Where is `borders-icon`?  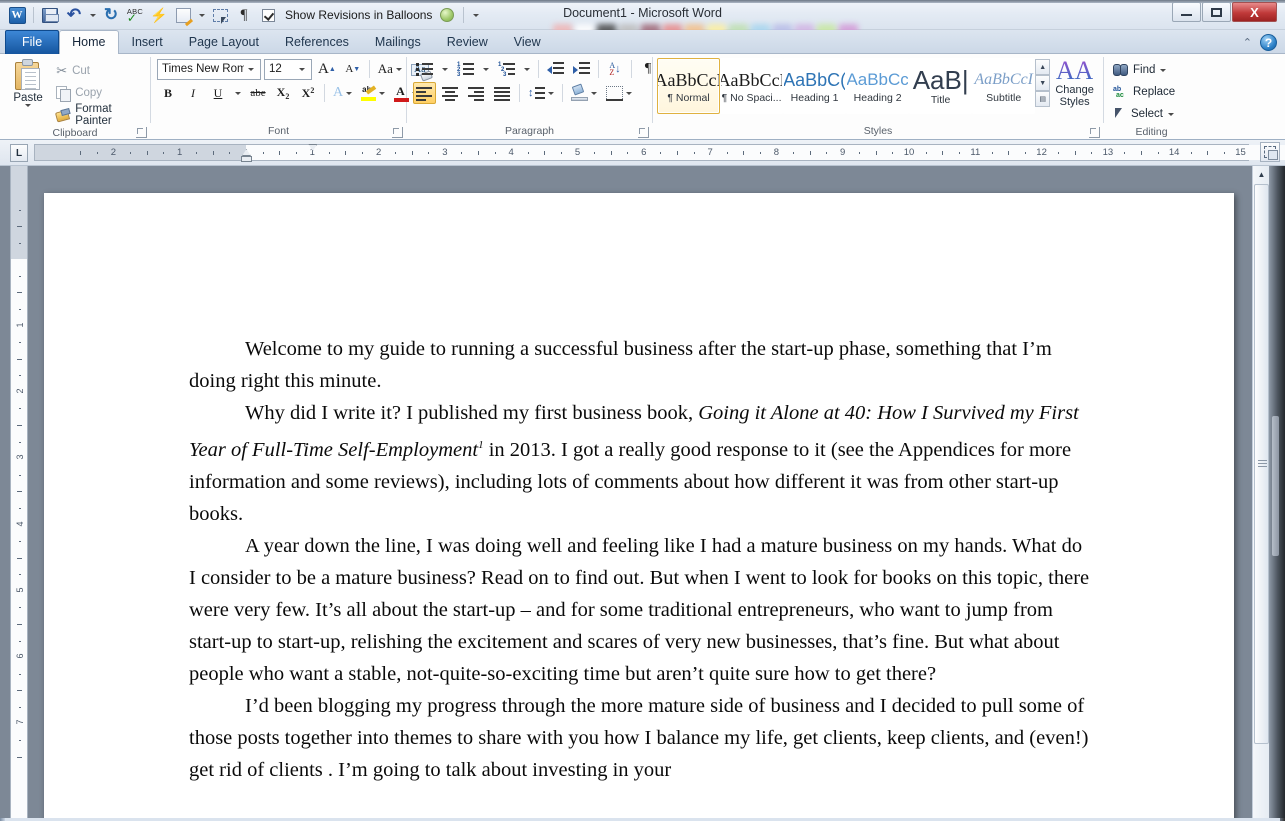
borders-icon is located at coordinates (614, 93).